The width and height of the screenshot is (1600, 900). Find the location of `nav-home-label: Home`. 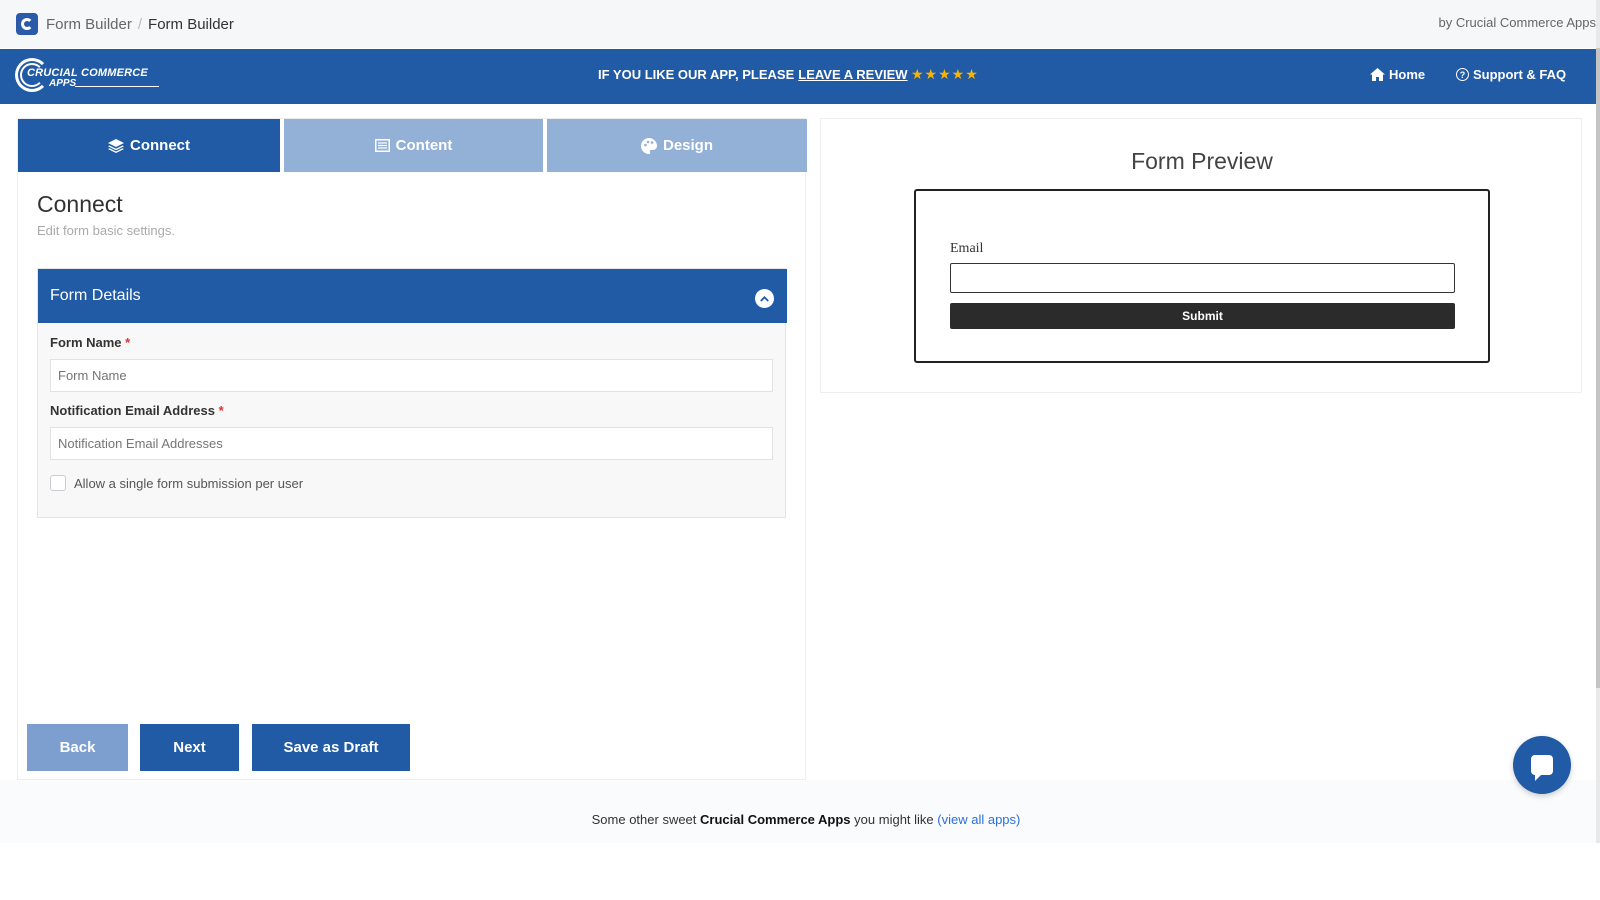

nav-home-label: Home is located at coordinates (1407, 74).